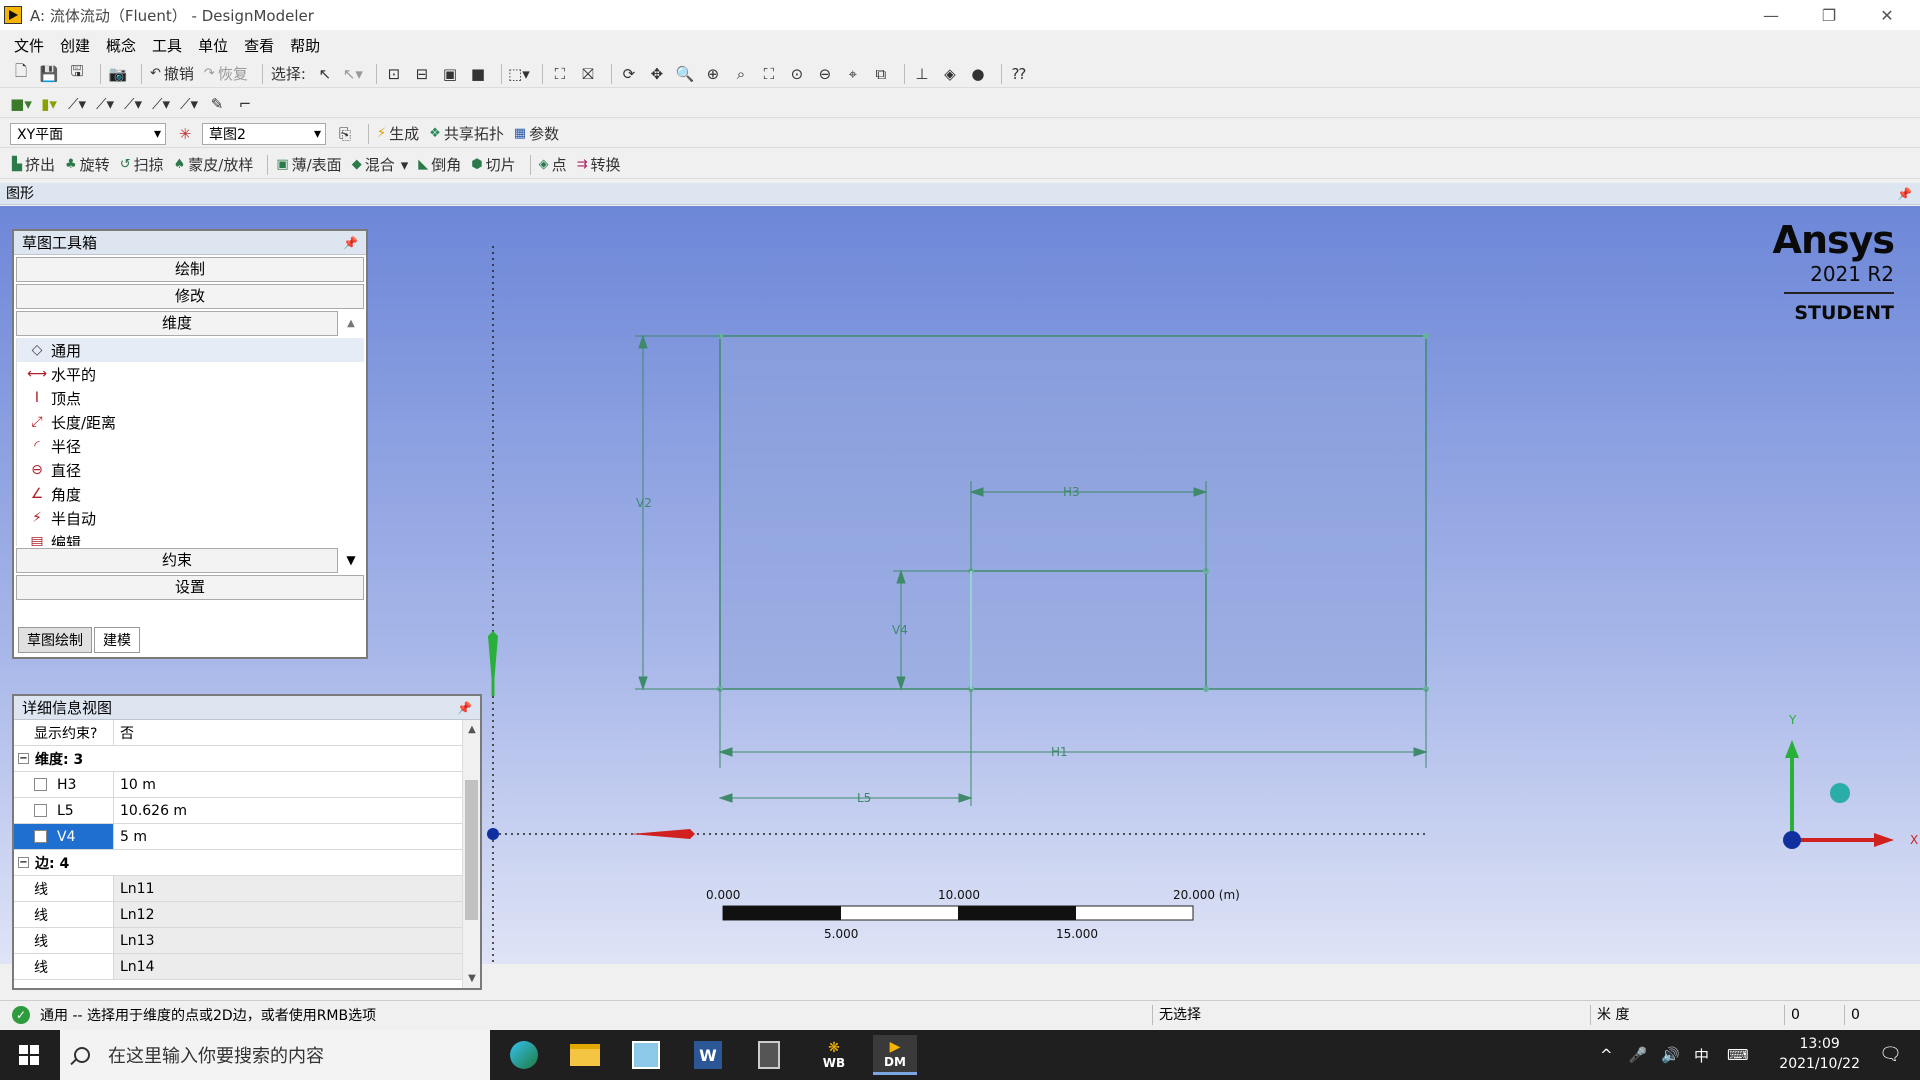 This screenshot has height=1080, width=1920. Describe the element at coordinates (190, 398) in the screenshot. I see `tool-vertical: I 顶点` at that location.